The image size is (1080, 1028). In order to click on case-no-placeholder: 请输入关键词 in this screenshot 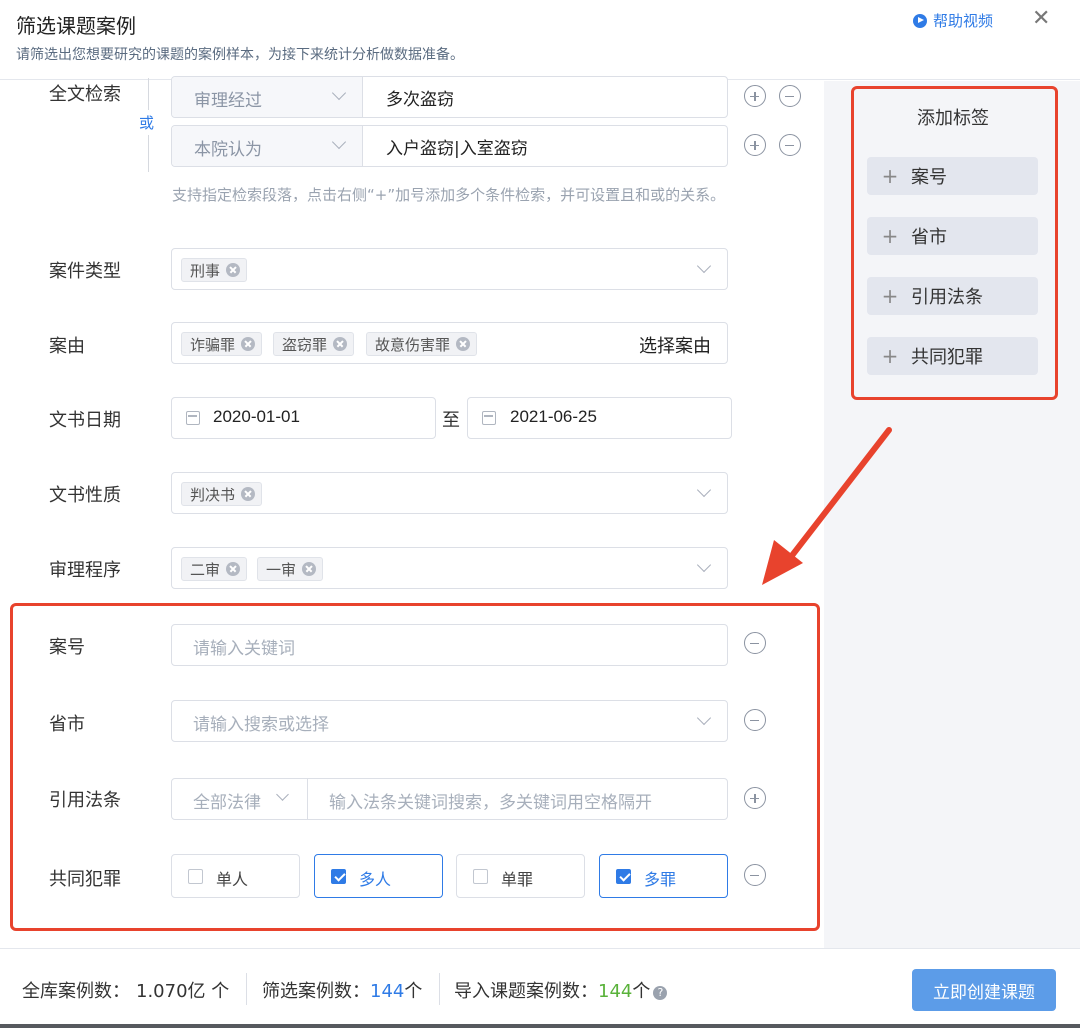, I will do `click(244, 649)`.